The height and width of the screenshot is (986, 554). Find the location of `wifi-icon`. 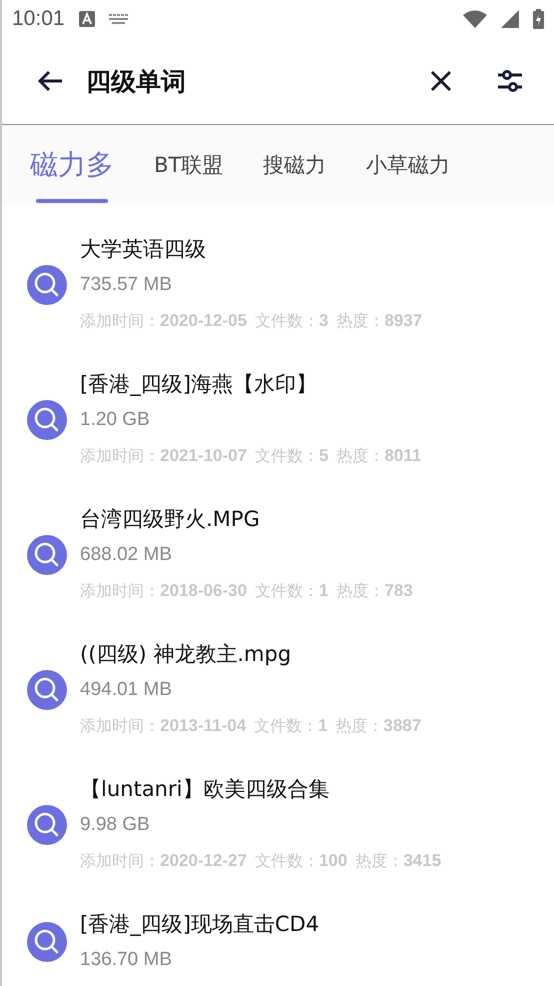

wifi-icon is located at coordinates (475, 19).